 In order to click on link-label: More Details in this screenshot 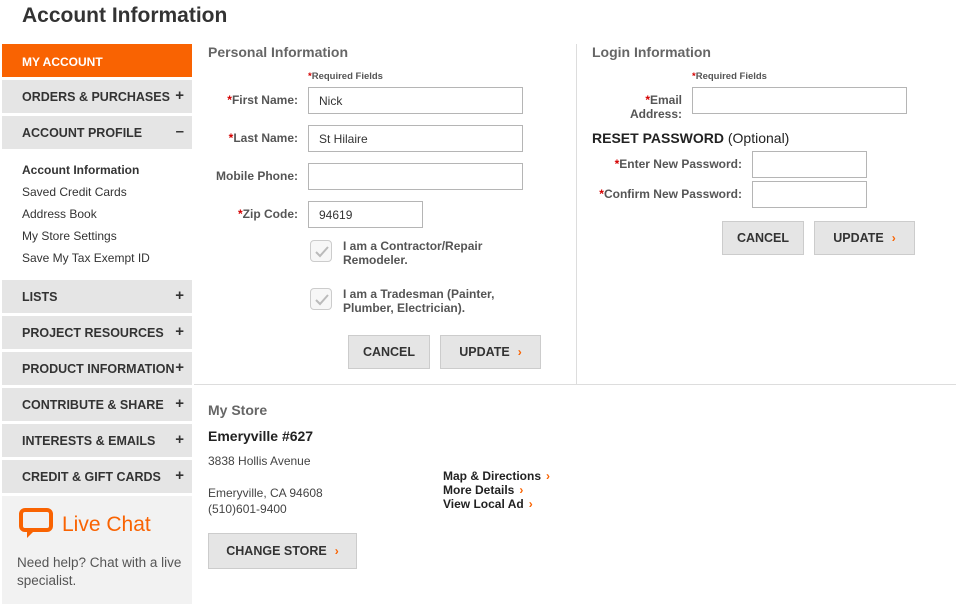, I will do `click(479, 490)`.